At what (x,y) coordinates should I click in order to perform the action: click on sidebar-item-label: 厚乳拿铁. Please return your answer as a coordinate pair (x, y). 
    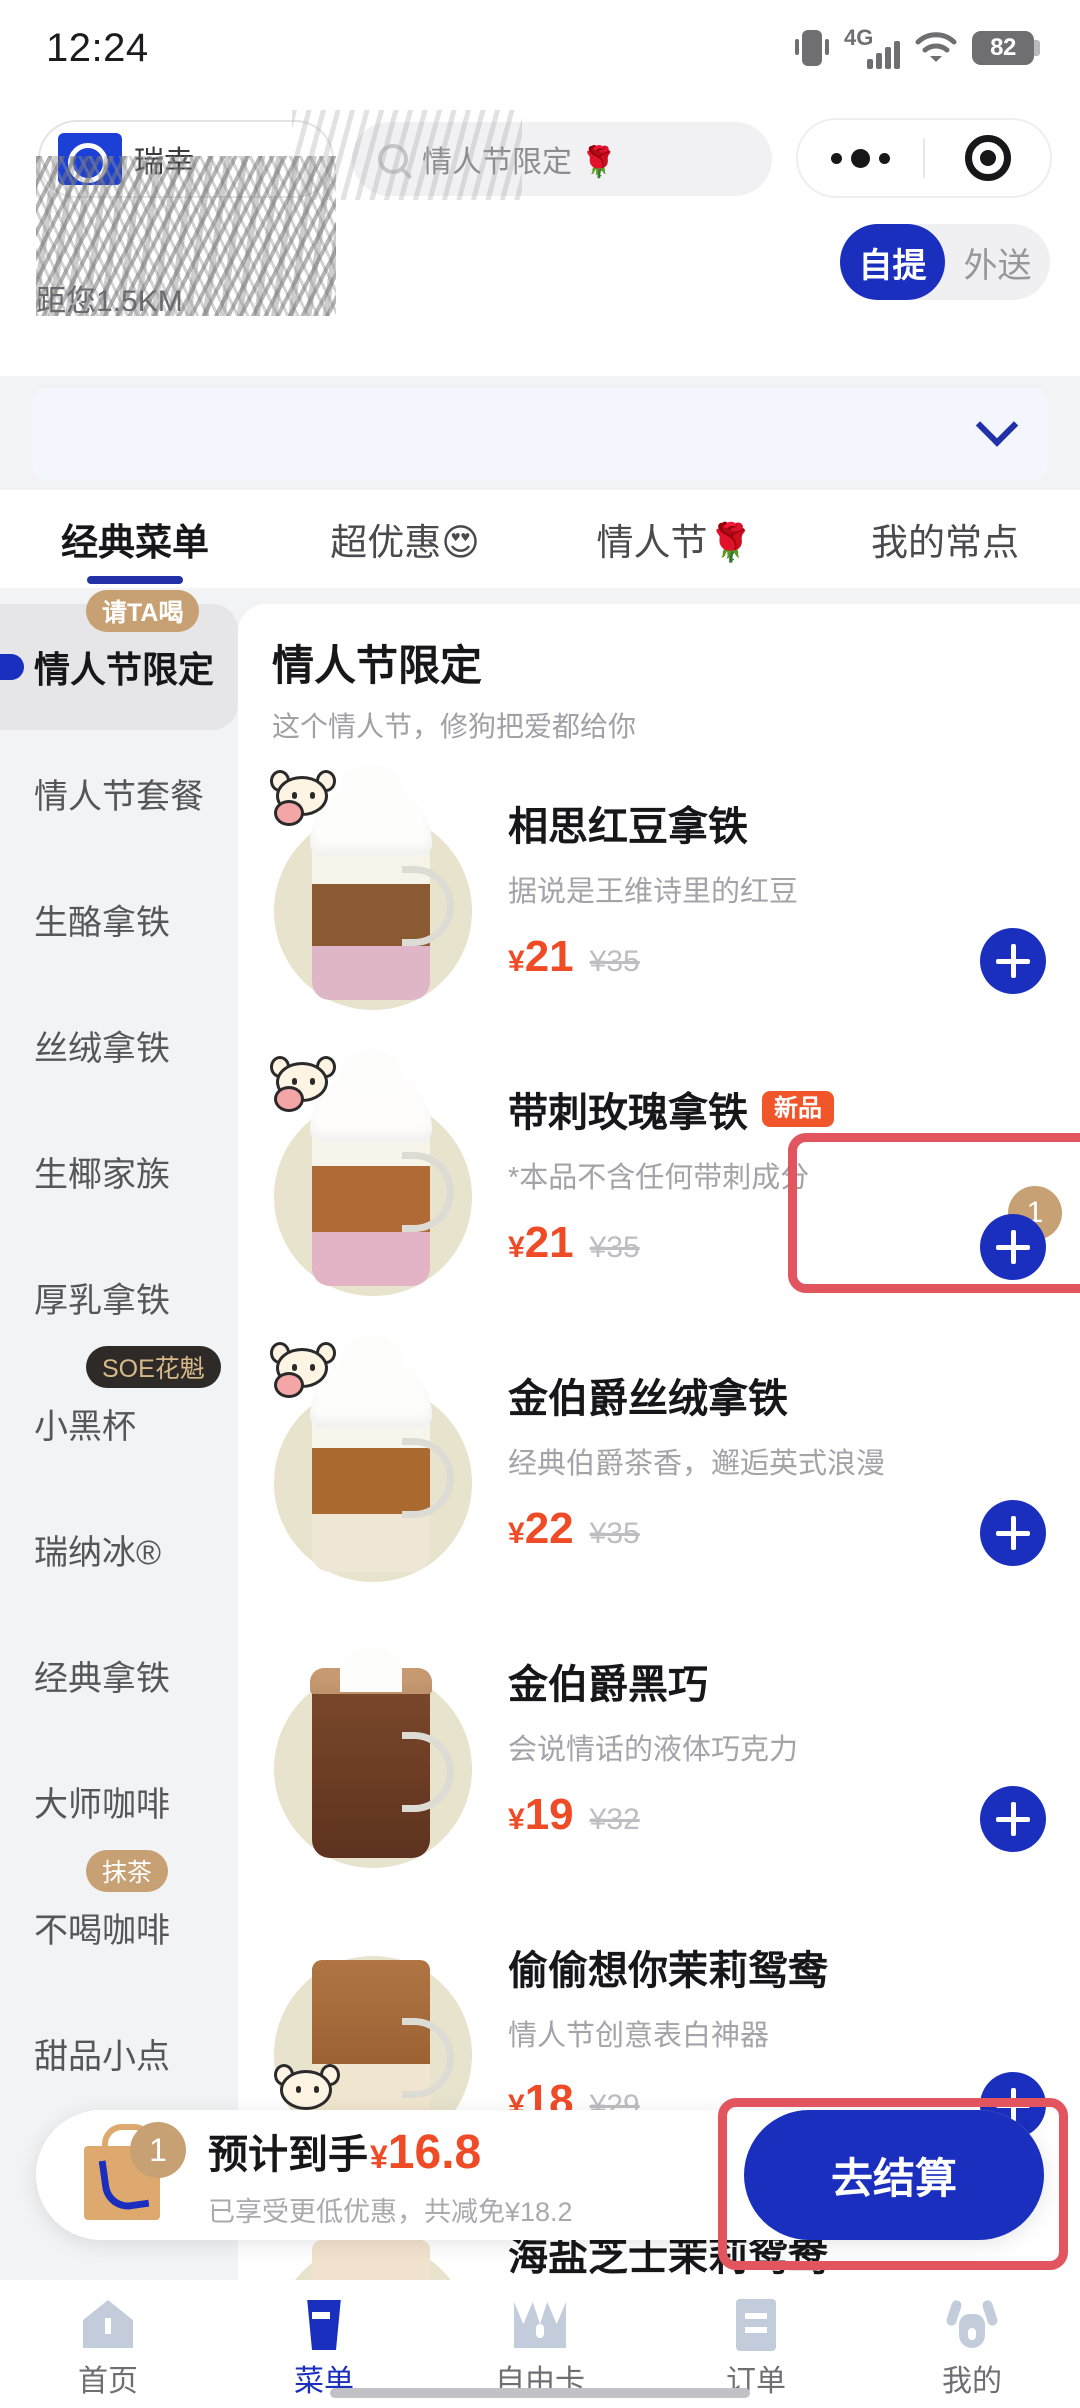
    Looking at the image, I should click on (102, 1300).